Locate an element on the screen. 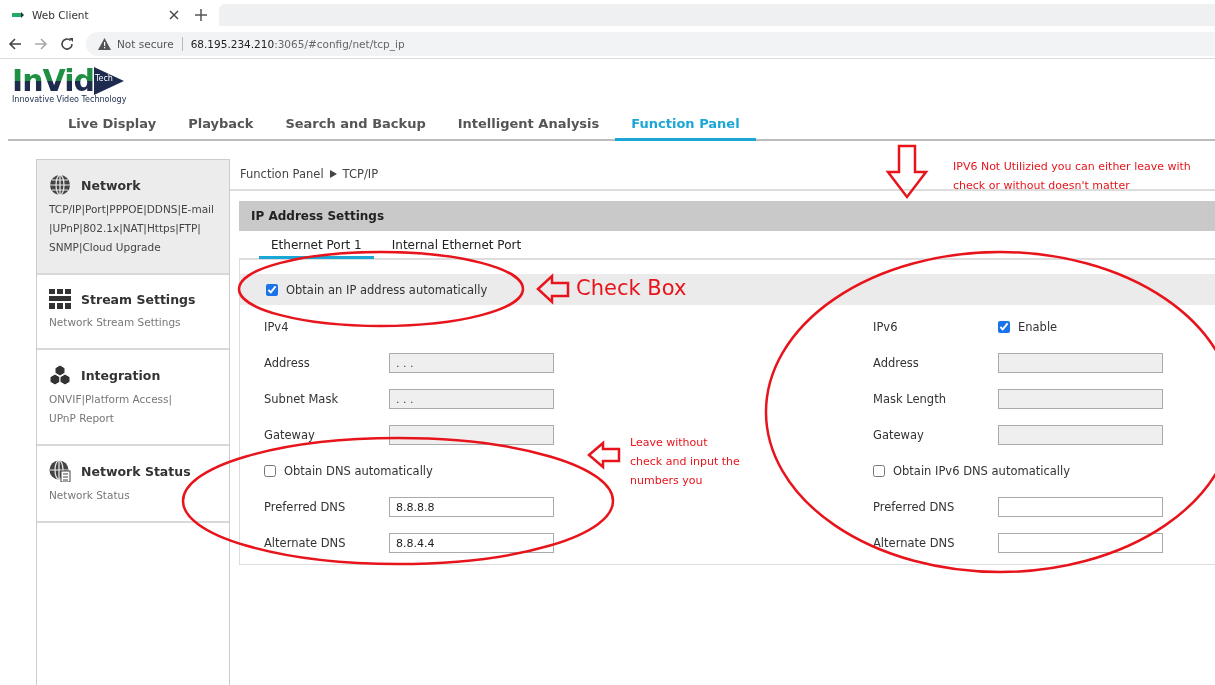 The height and width of the screenshot is (685, 1215). globe-document-icon is located at coordinates (60, 471).